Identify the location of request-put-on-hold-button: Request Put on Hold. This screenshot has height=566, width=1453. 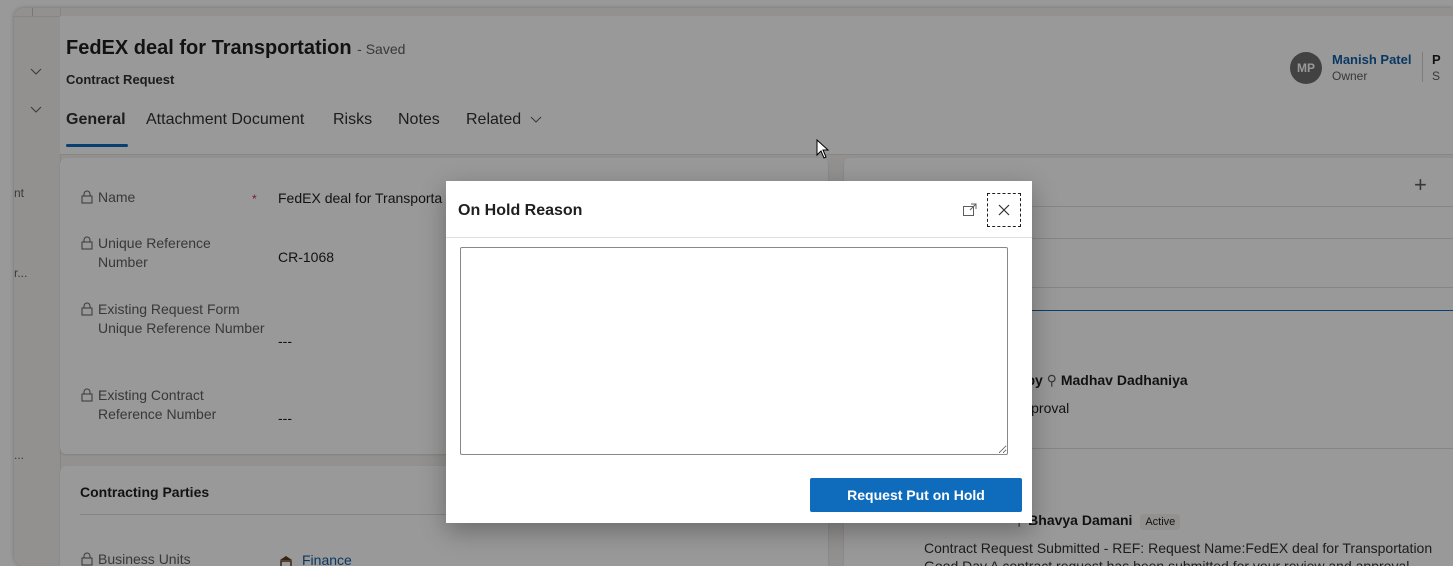
(916, 495).